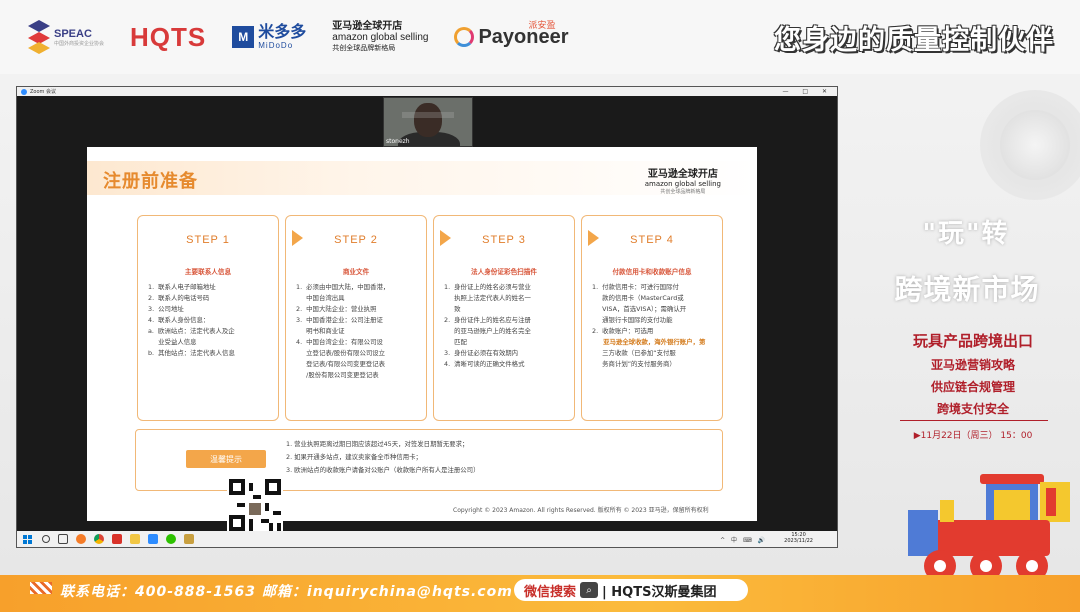 Image resolution: width=1080 pixels, height=612 pixels. I want to click on checkered-flag-icon, so click(41, 588).